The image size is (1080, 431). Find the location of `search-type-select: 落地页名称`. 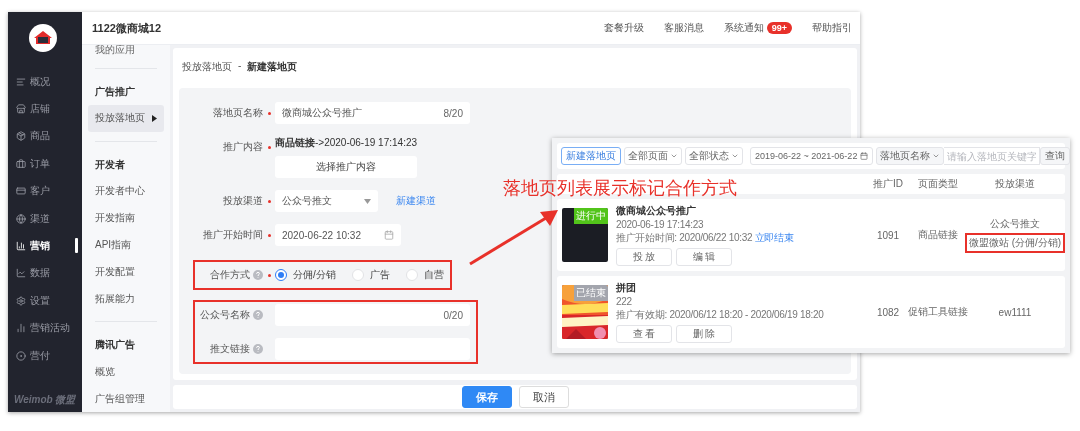

search-type-select: 落地页名称 is located at coordinates (910, 156).